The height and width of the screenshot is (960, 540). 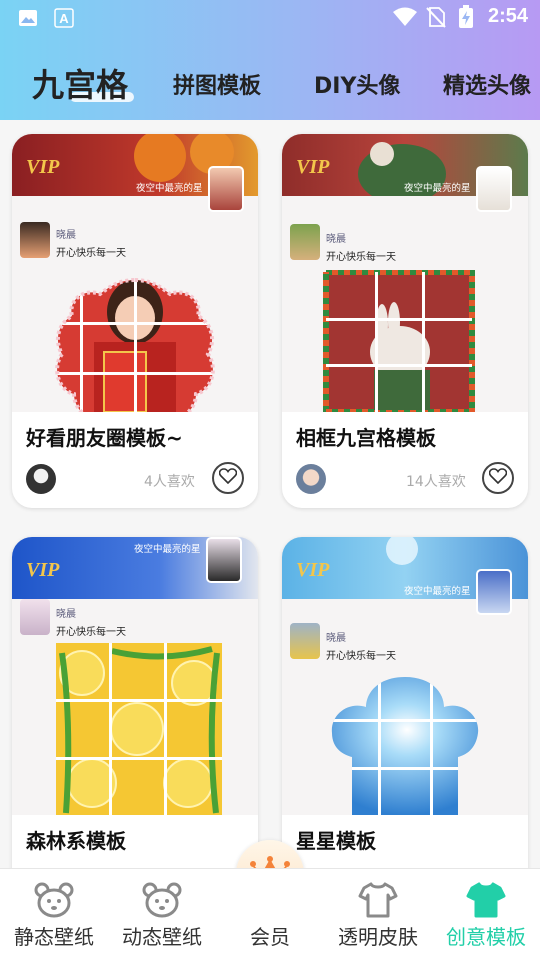 I want to click on tab-nine-grid: 九宫格, so click(x=80, y=83).